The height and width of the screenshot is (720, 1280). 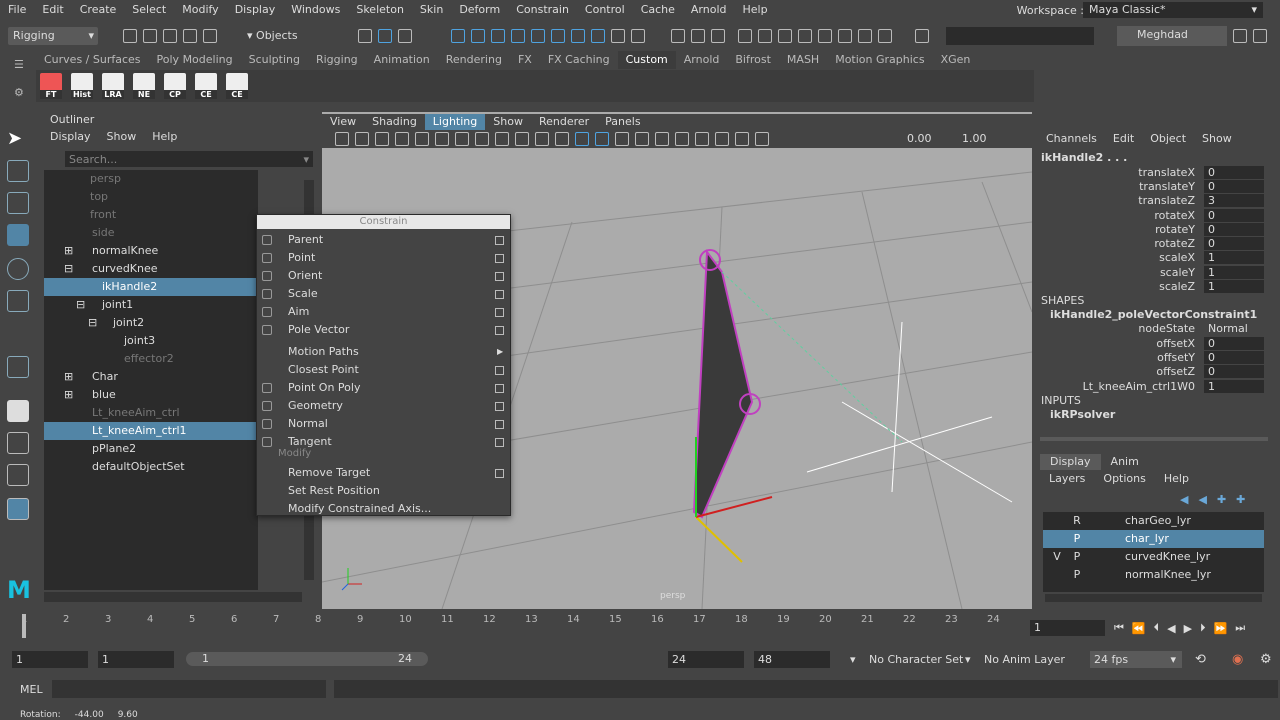 What do you see at coordinates (18, 509) in the screenshot?
I see `outliner-layout-icon` at bounding box center [18, 509].